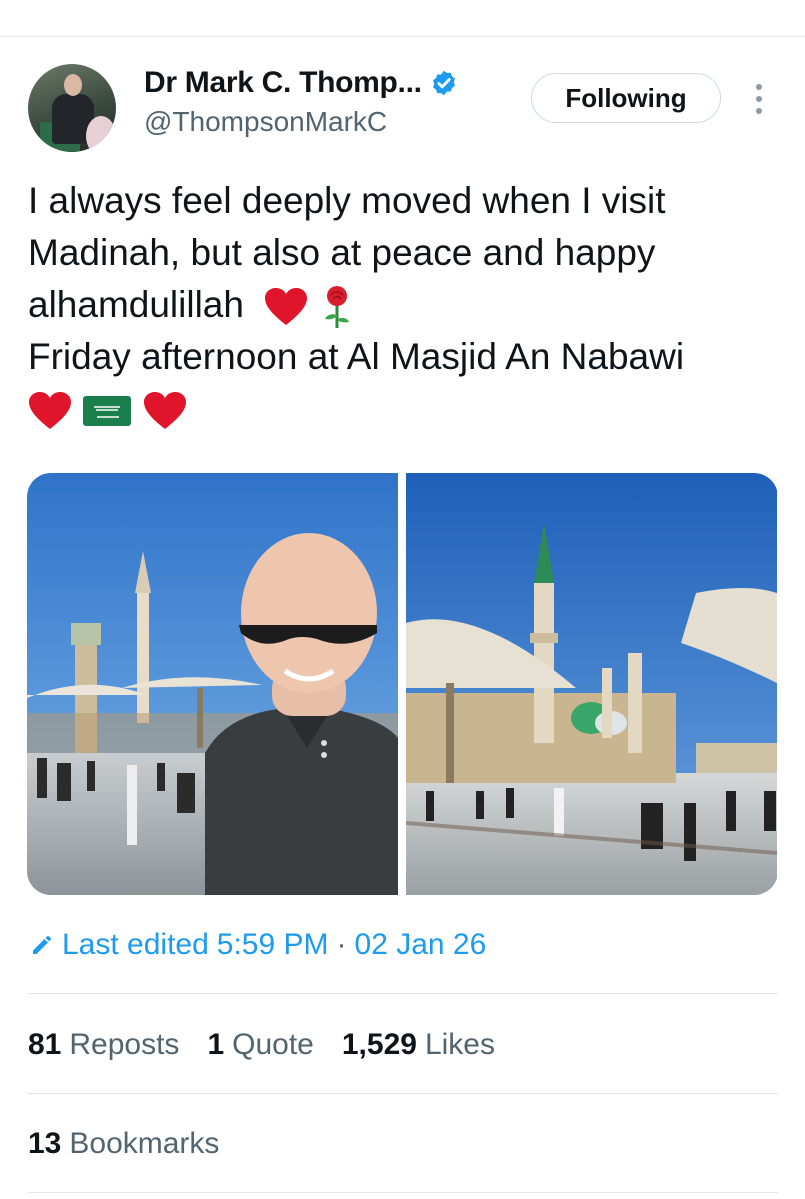 This screenshot has width=805, height=1199. I want to click on likes-label: Likes, so click(459, 1044).